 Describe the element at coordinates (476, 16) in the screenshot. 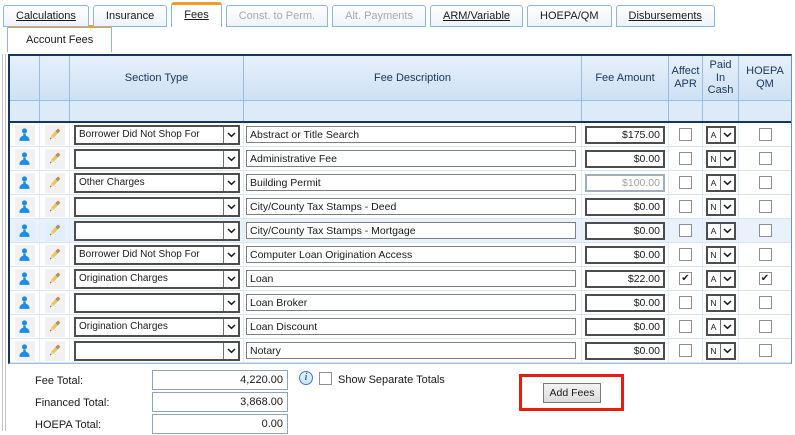

I see `tab-arm-variable: ARM/Variable` at that location.